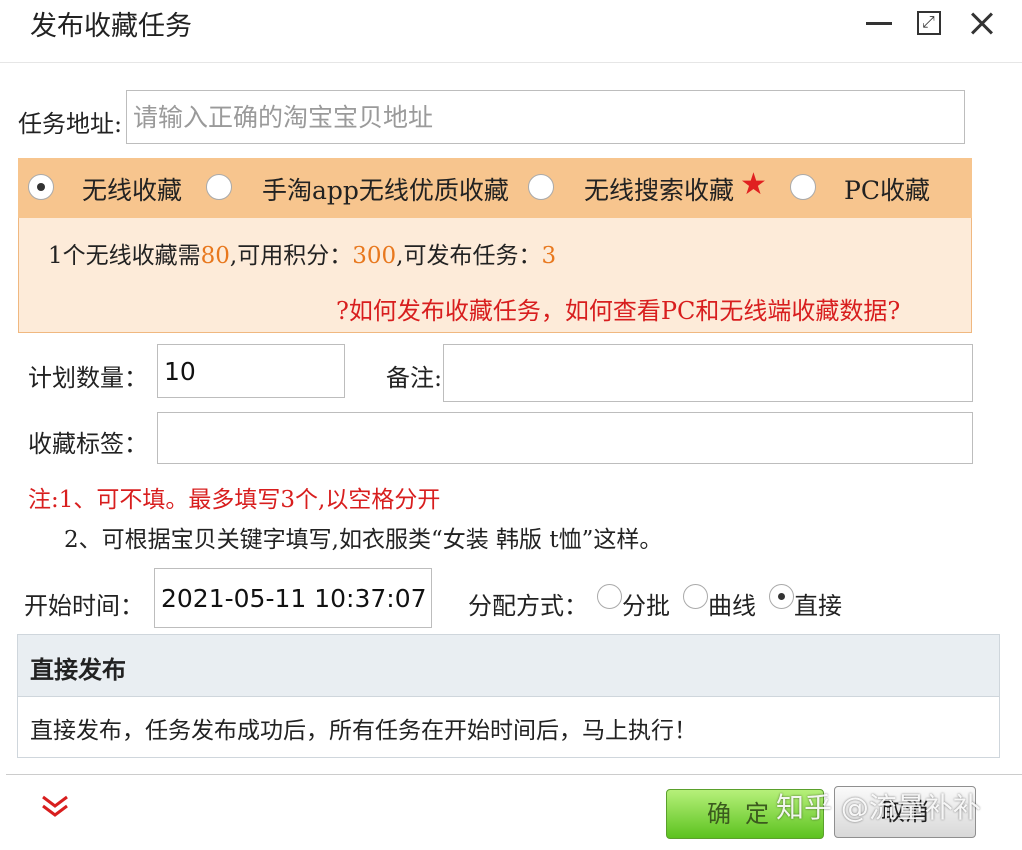  Describe the element at coordinates (70, 124) in the screenshot. I see `task-url-label: 任务地址:` at that location.